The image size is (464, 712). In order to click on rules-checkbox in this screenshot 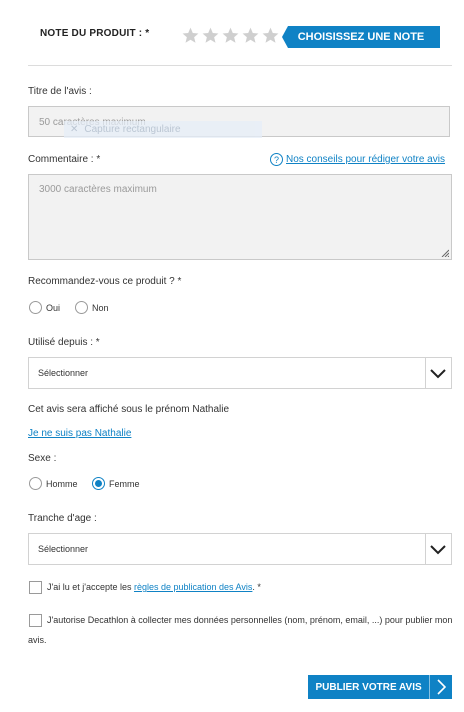, I will do `click(35, 587)`.